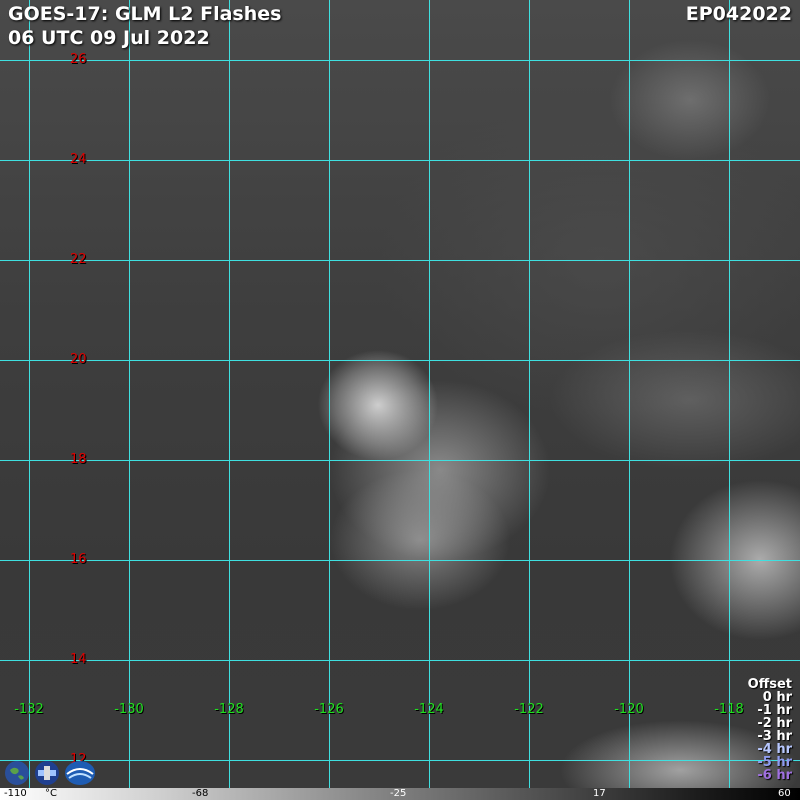 The height and width of the screenshot is (800, 800). What do you see at coordinates (78, 559) in the screenshot?
I see `lat-label: 16` at bounding box center [78, 559].